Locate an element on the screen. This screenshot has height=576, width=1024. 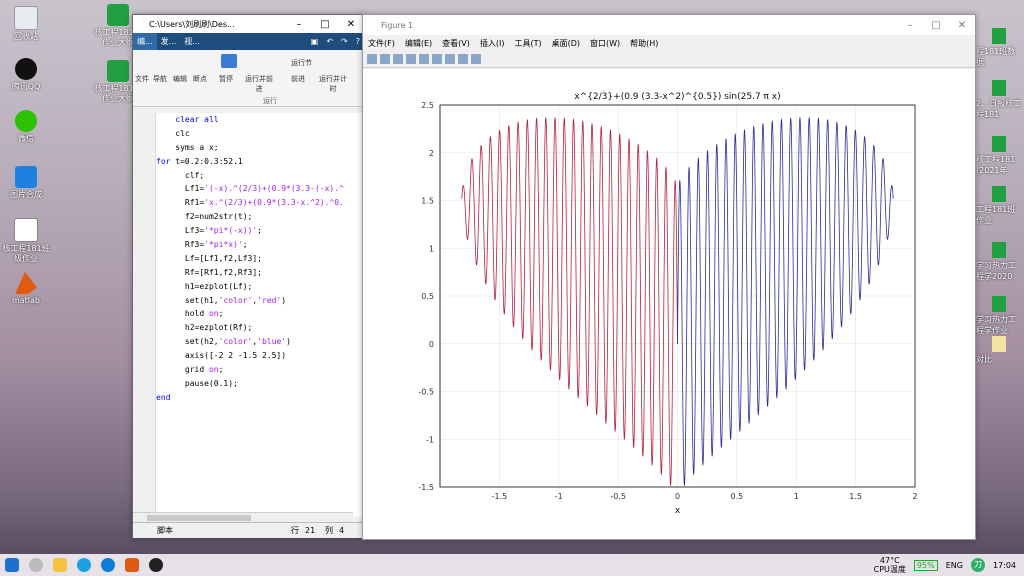
code-line: 14 set(h1,'color','red') is located at coordinates (260, 301).